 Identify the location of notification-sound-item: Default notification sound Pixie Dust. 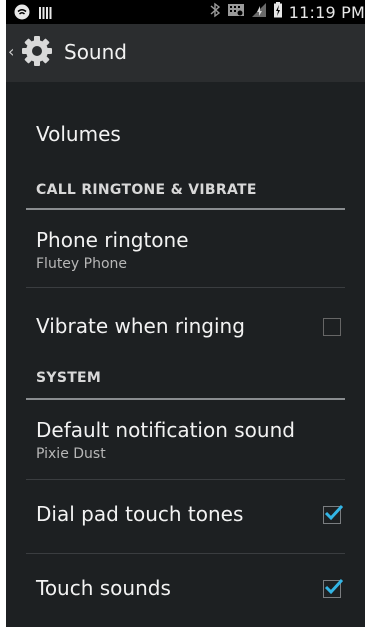
(185, 440).